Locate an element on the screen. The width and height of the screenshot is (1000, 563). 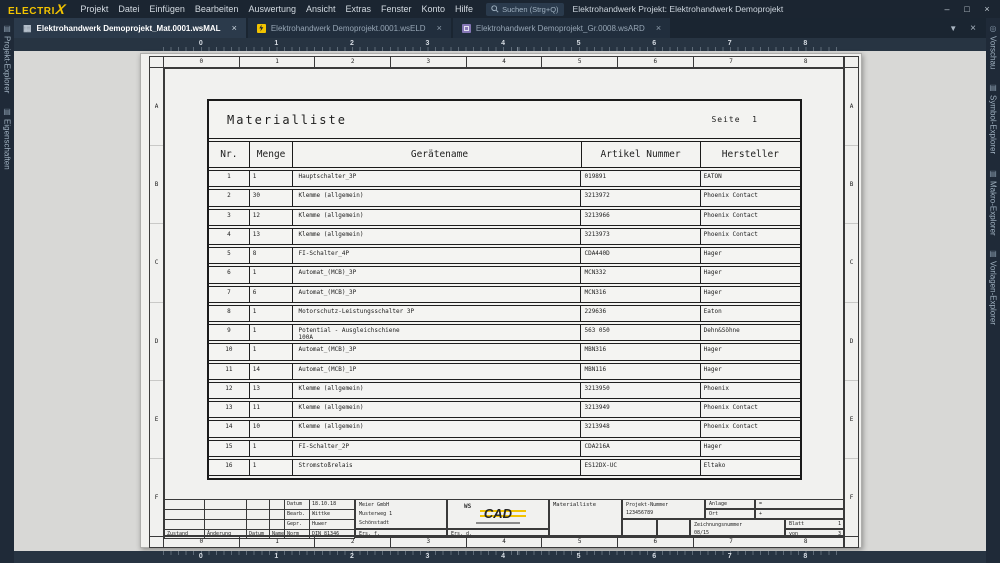
frame-column-number: 0 is located at coordinates (202, 62).